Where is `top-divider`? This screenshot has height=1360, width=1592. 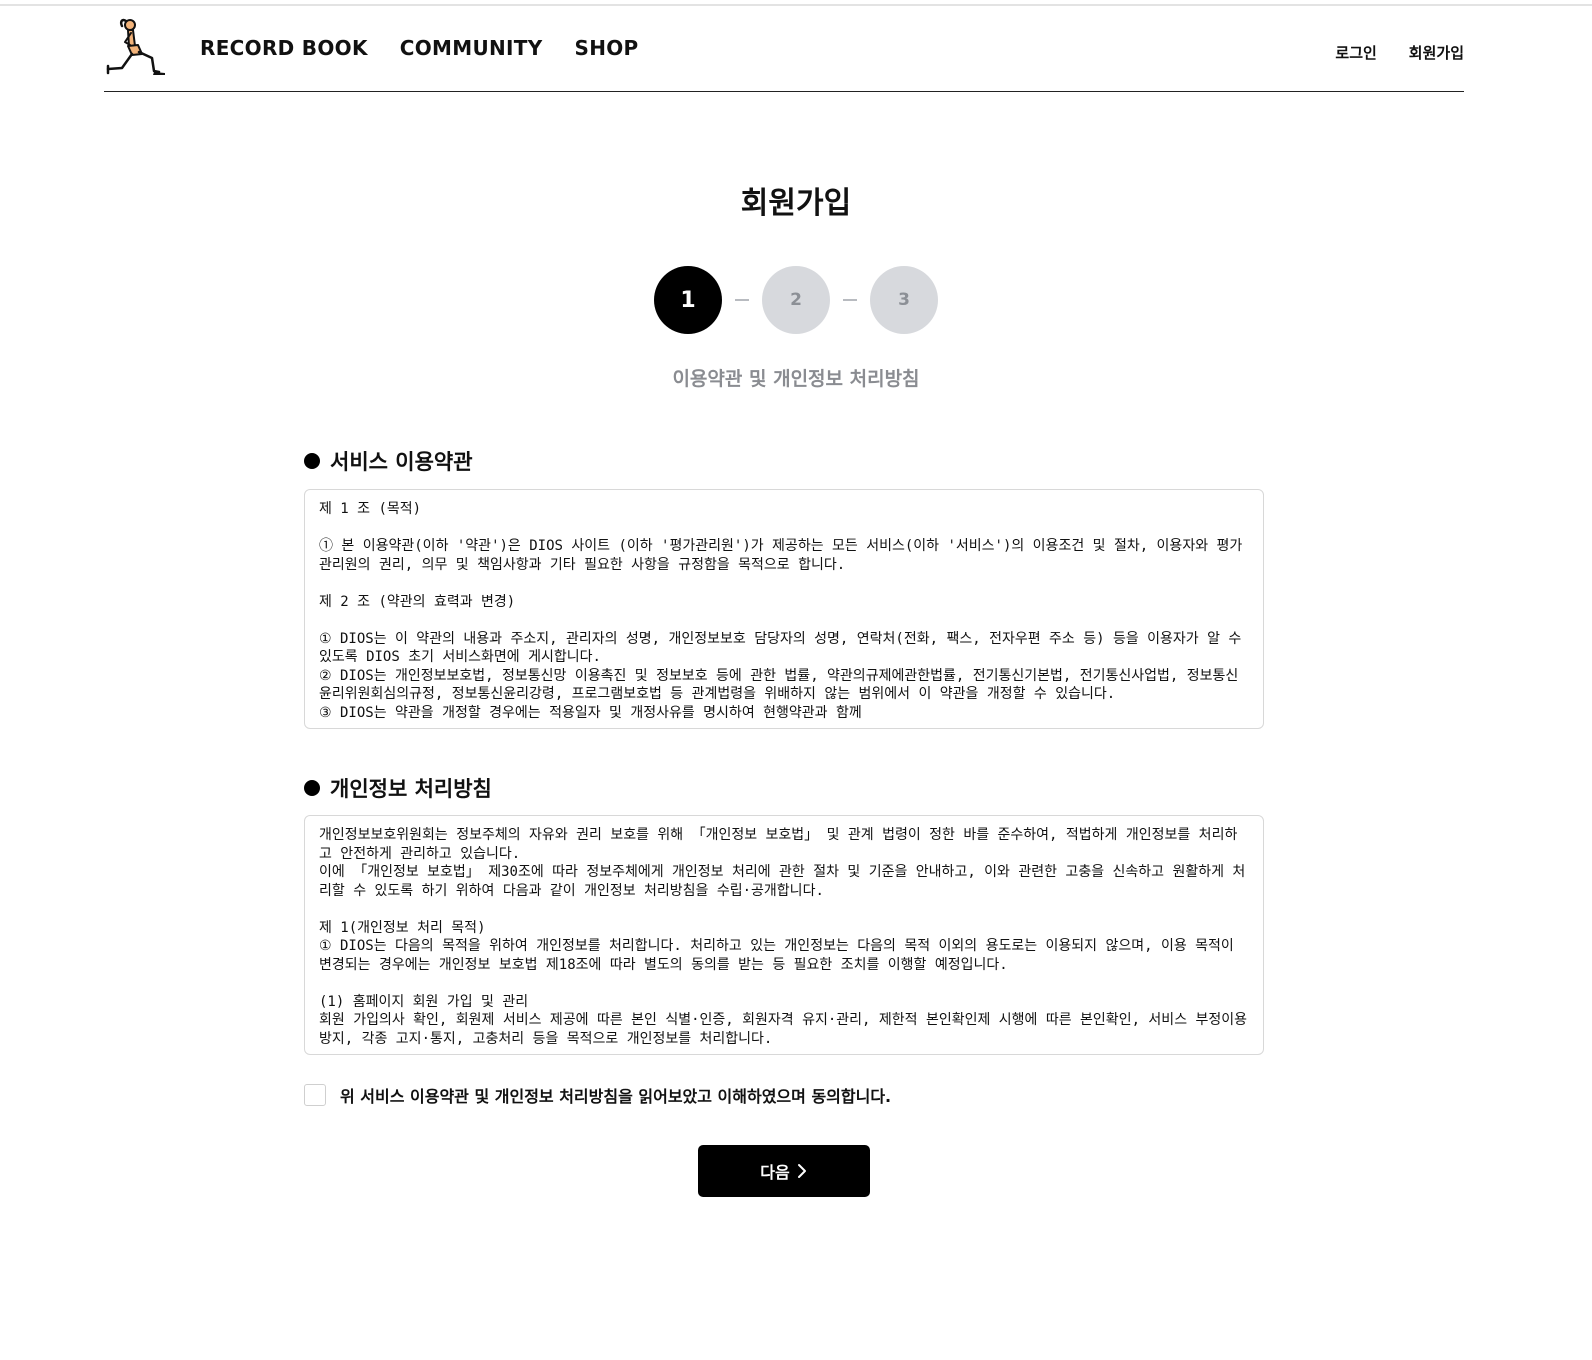
top-divider is located at coordinates (796, 5).